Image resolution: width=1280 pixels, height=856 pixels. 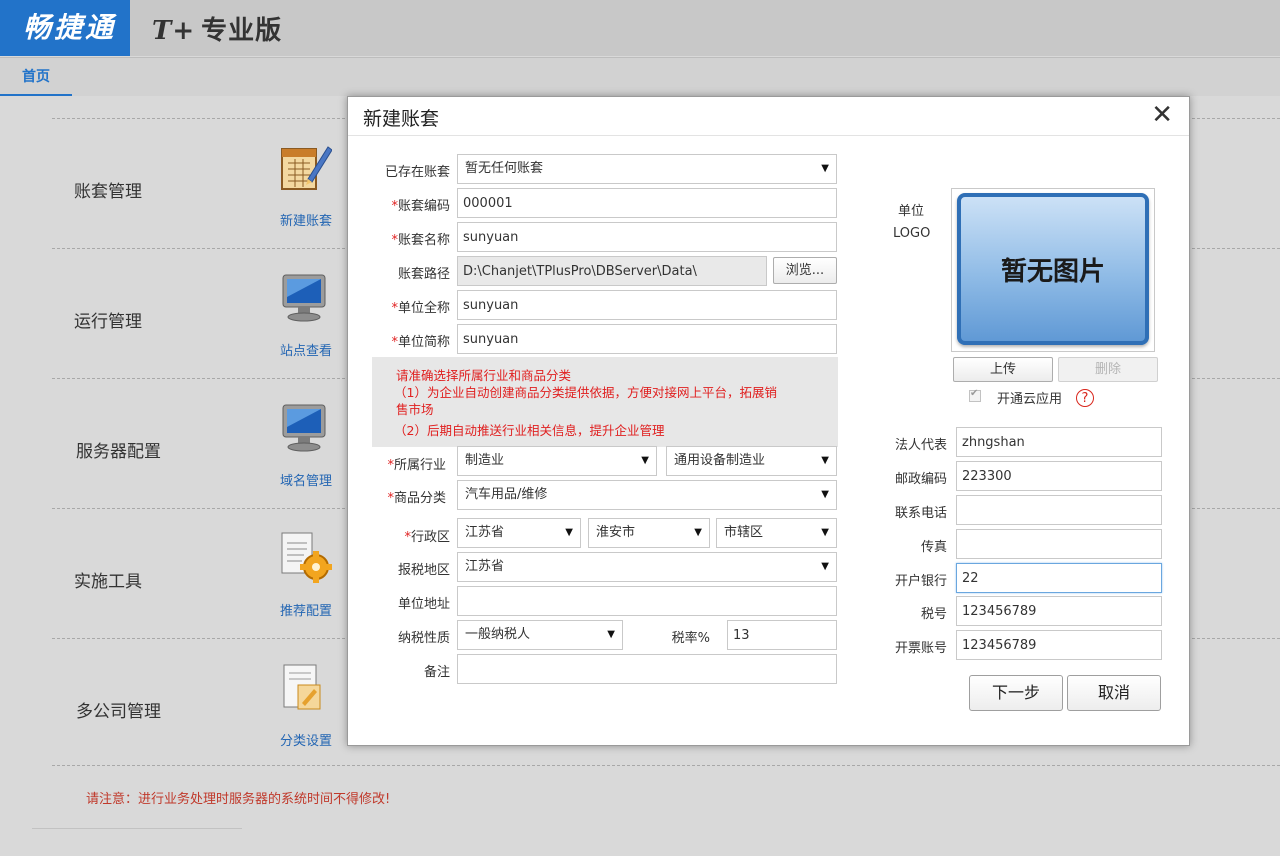 I want to click on unit-shortname-label: *单位简称, so click(x=405, y=340).